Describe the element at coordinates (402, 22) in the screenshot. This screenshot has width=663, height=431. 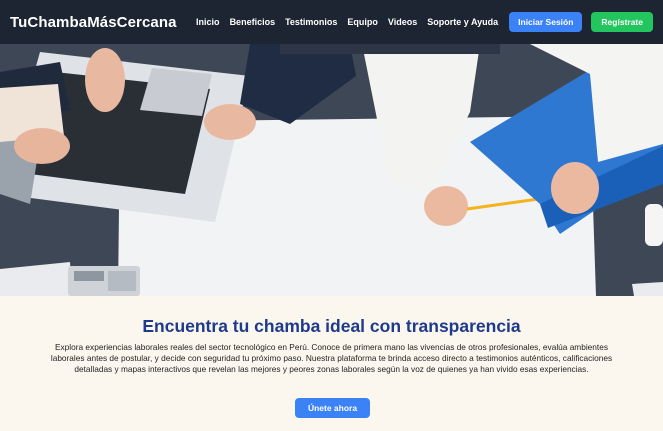
I see `nav-link-videos: Videos` at that location.